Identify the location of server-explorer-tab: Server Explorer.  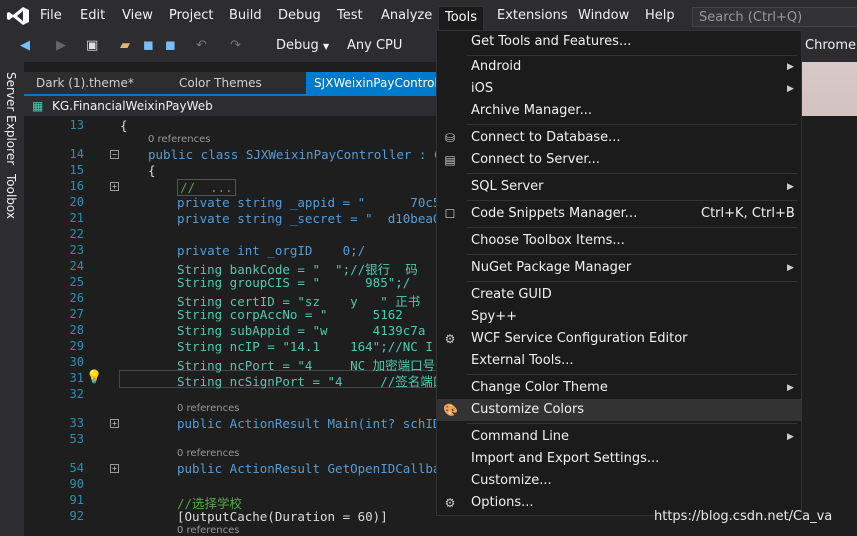
(11, 118).